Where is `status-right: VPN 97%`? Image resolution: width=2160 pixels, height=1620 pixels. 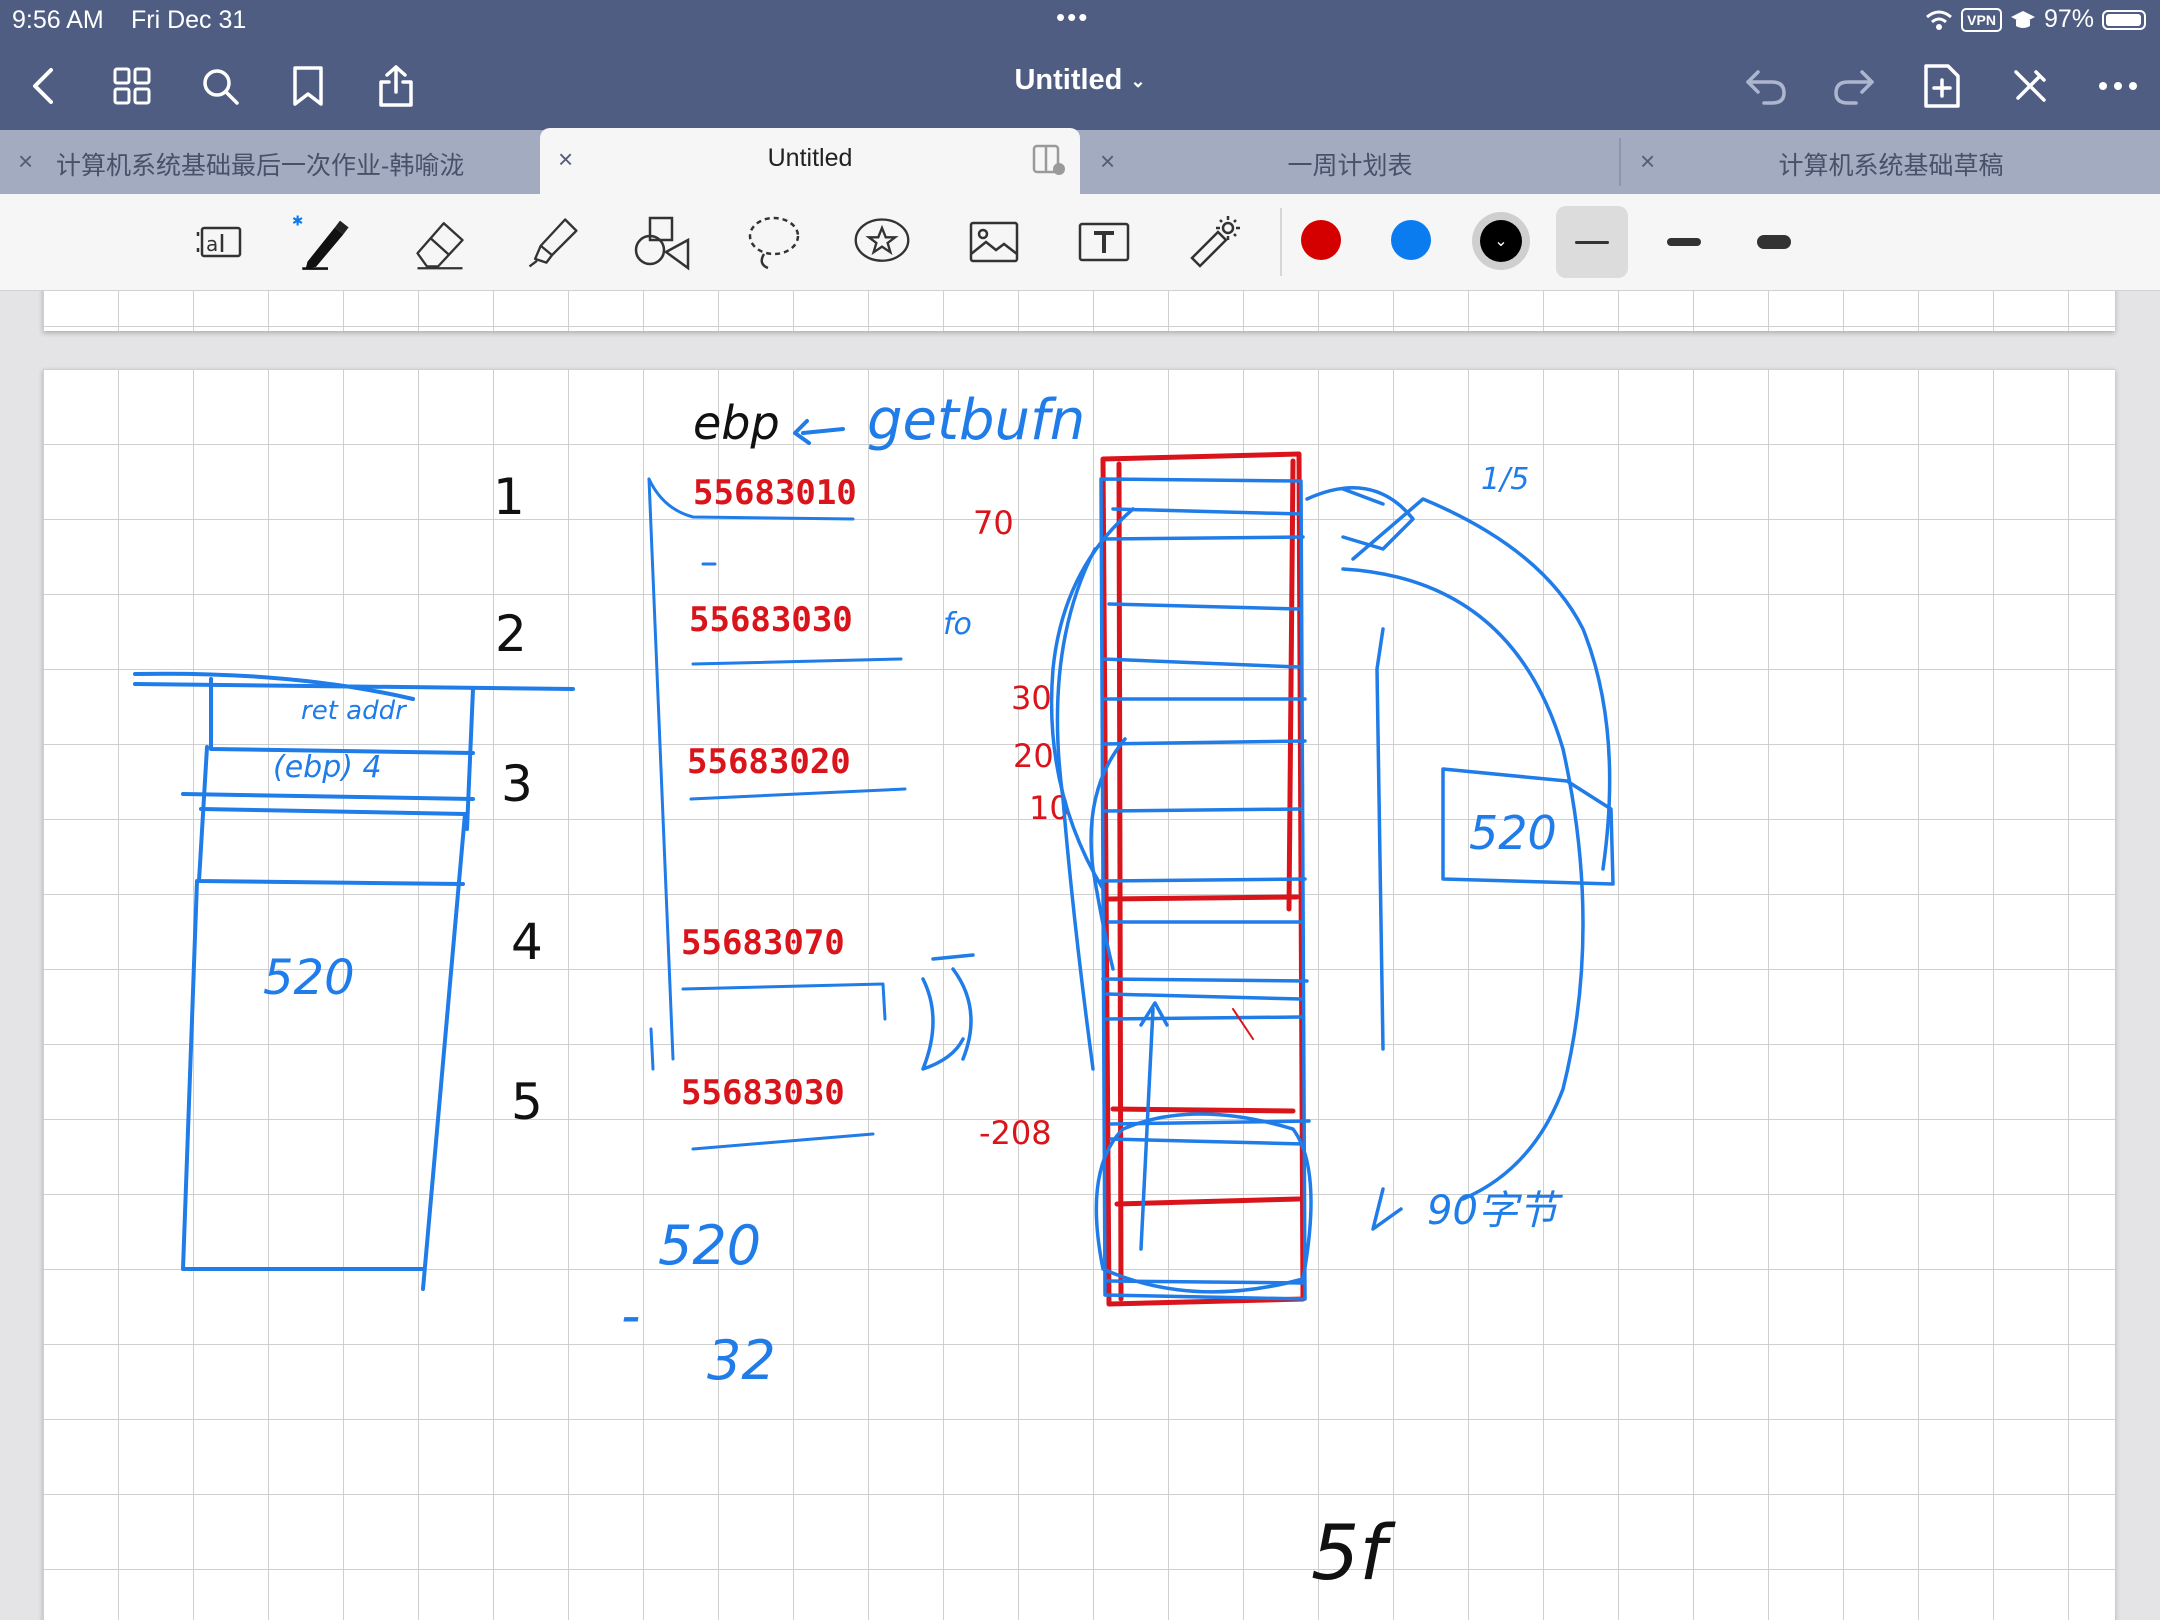
status-right: VPN 97% is located at coordinates (2035, 19).